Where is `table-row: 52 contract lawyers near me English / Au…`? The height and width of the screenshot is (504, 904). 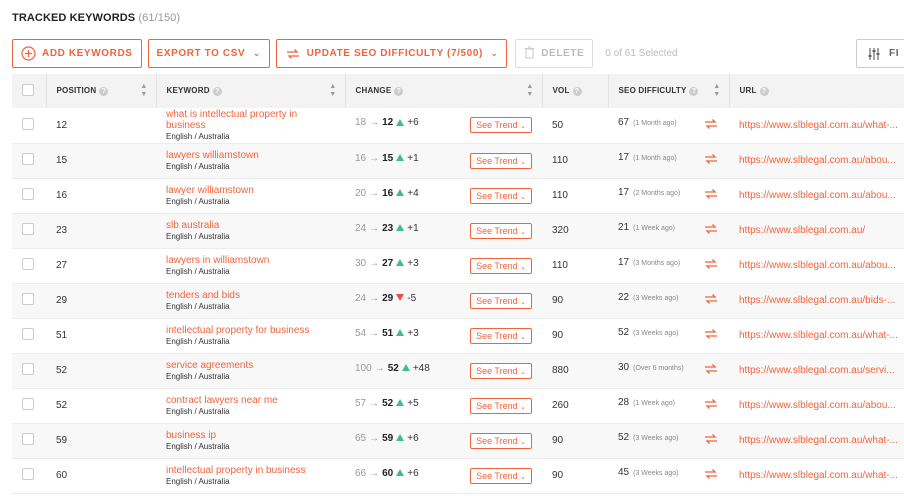
table-row: 52 contract lawyers near me English / Au… is located at coordinates (458, 406).